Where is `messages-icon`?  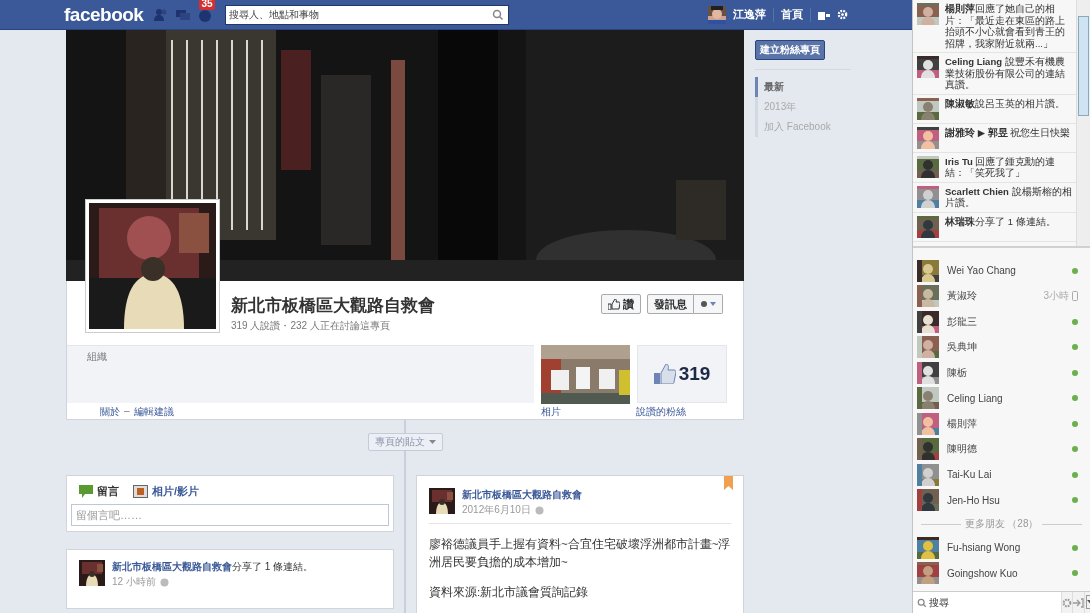
messages-icon is located at coordinates (183, 14).